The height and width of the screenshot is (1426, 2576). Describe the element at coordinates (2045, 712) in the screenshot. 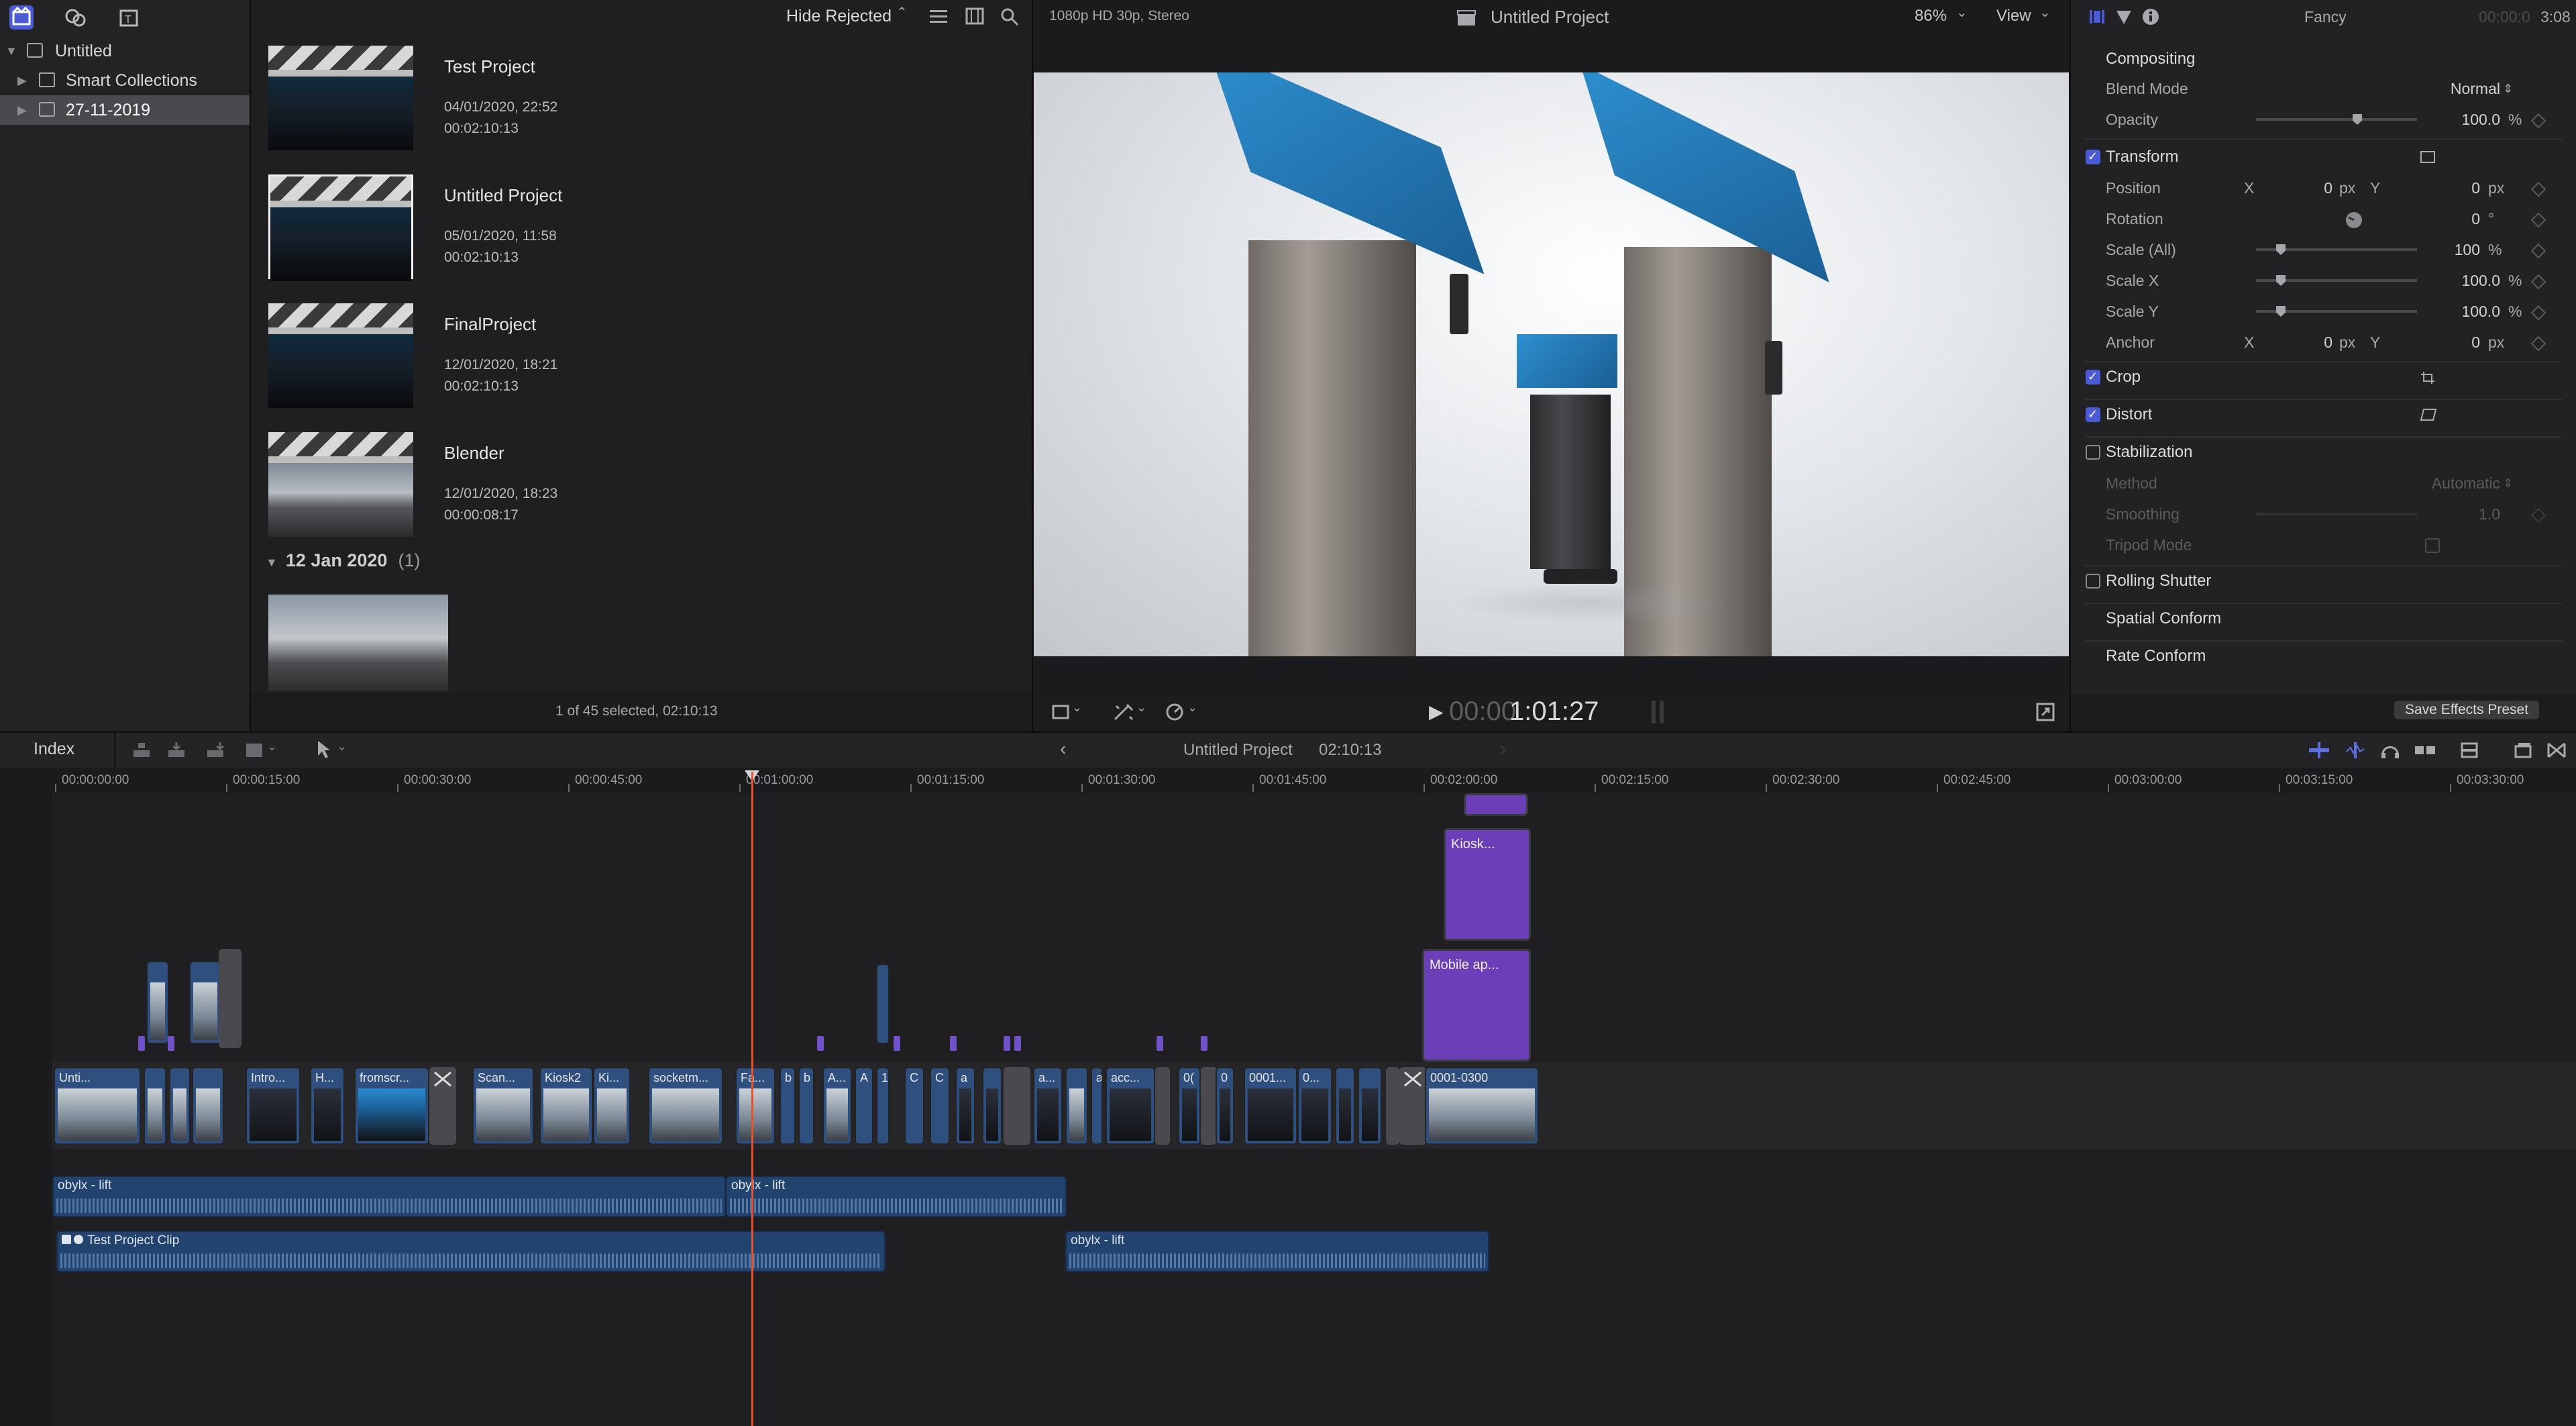

I see `fullscreen-icon` at that location.